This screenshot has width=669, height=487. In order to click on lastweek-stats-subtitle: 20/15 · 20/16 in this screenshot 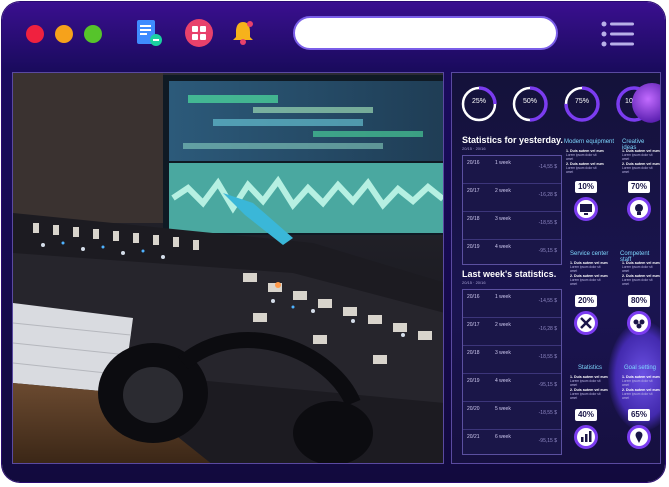, I will do `click(474, 282)`.